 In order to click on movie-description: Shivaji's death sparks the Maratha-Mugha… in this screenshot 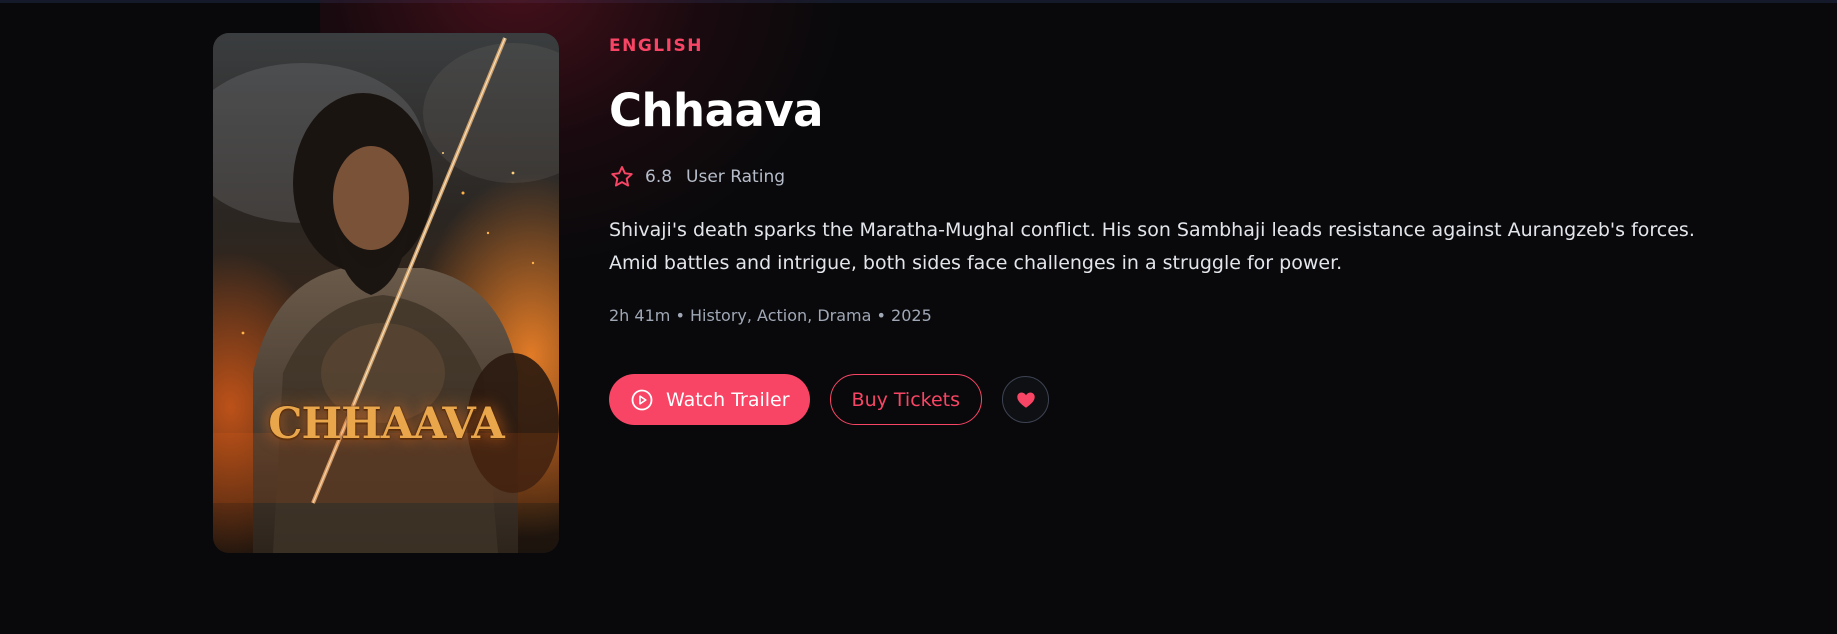, I will do `click(1152, 247)`.